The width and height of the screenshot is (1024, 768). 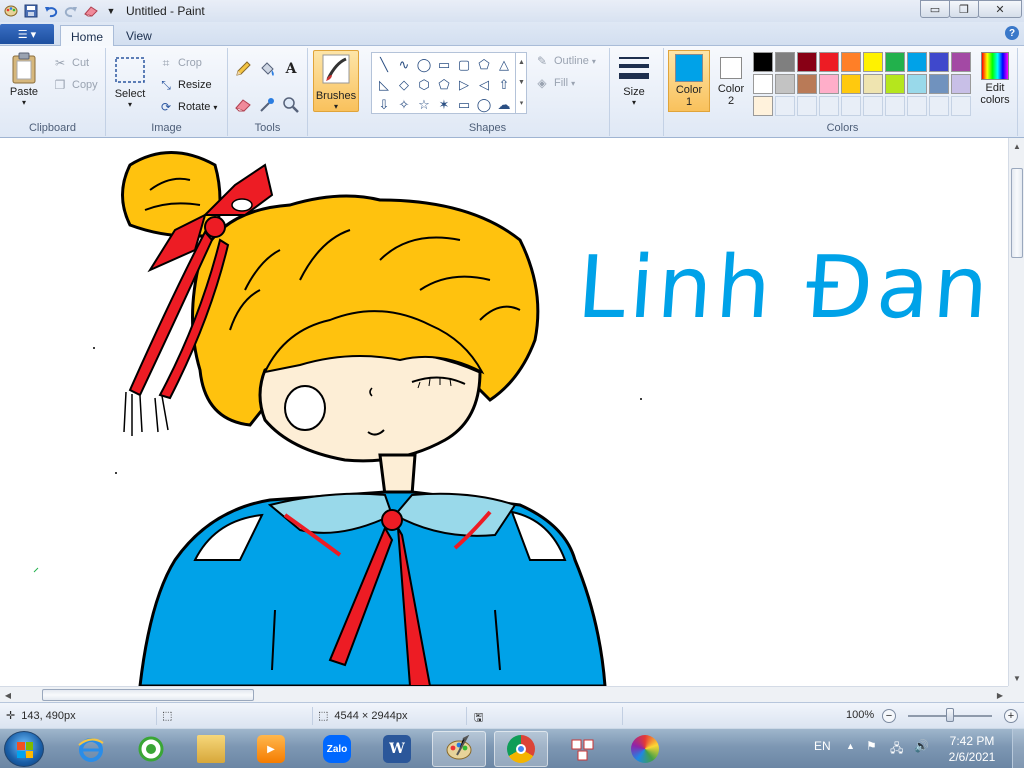 I want to click on taskbar-chrome, so click(x=521, y=749).